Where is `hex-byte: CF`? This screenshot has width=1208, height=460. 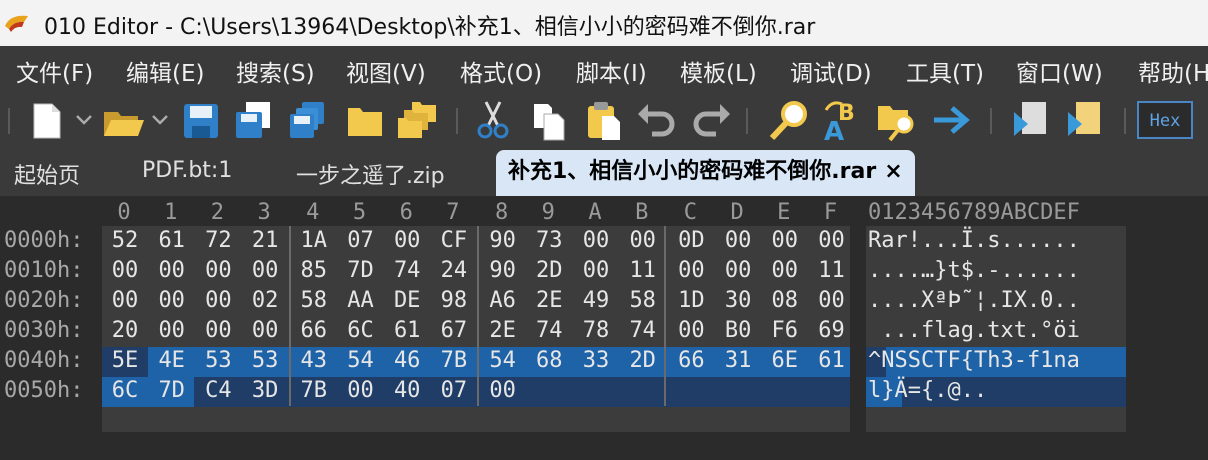
hex-byte: CF is located at coordinates (454, 240).